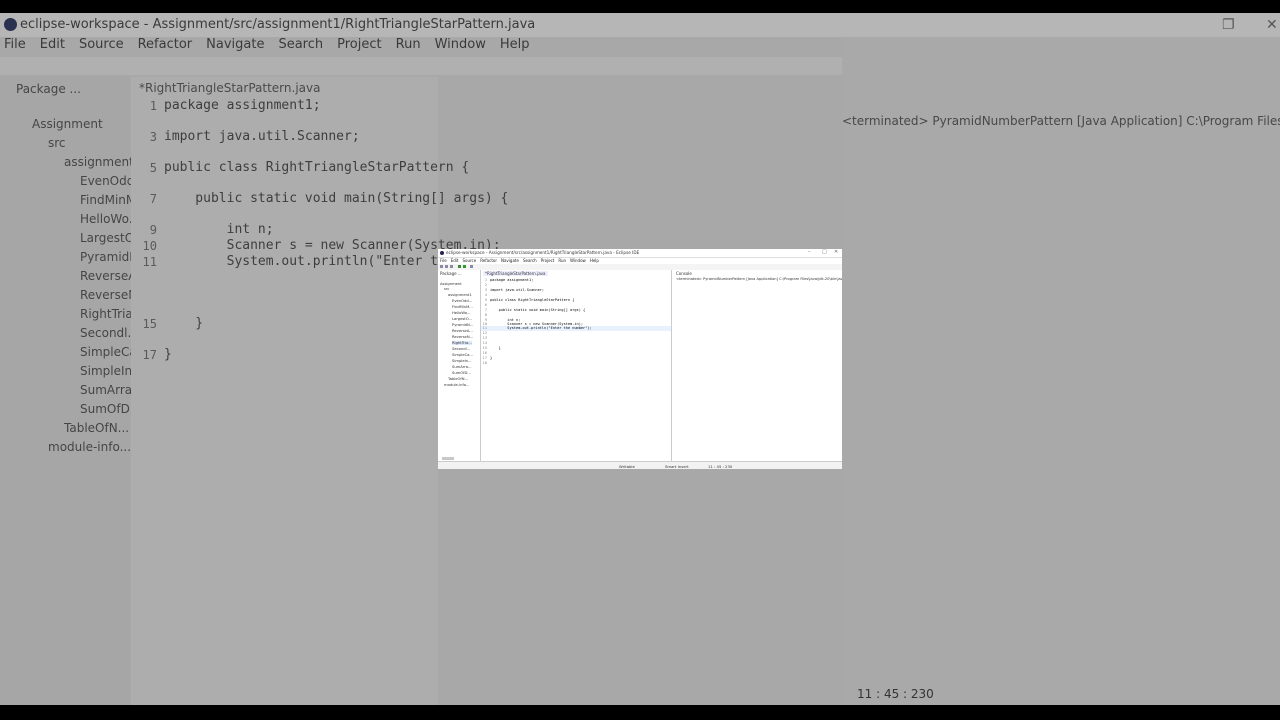  Describe the element at coordinates (57, 143) in the screenshot. I see `bg-tree-item: src` at that location.